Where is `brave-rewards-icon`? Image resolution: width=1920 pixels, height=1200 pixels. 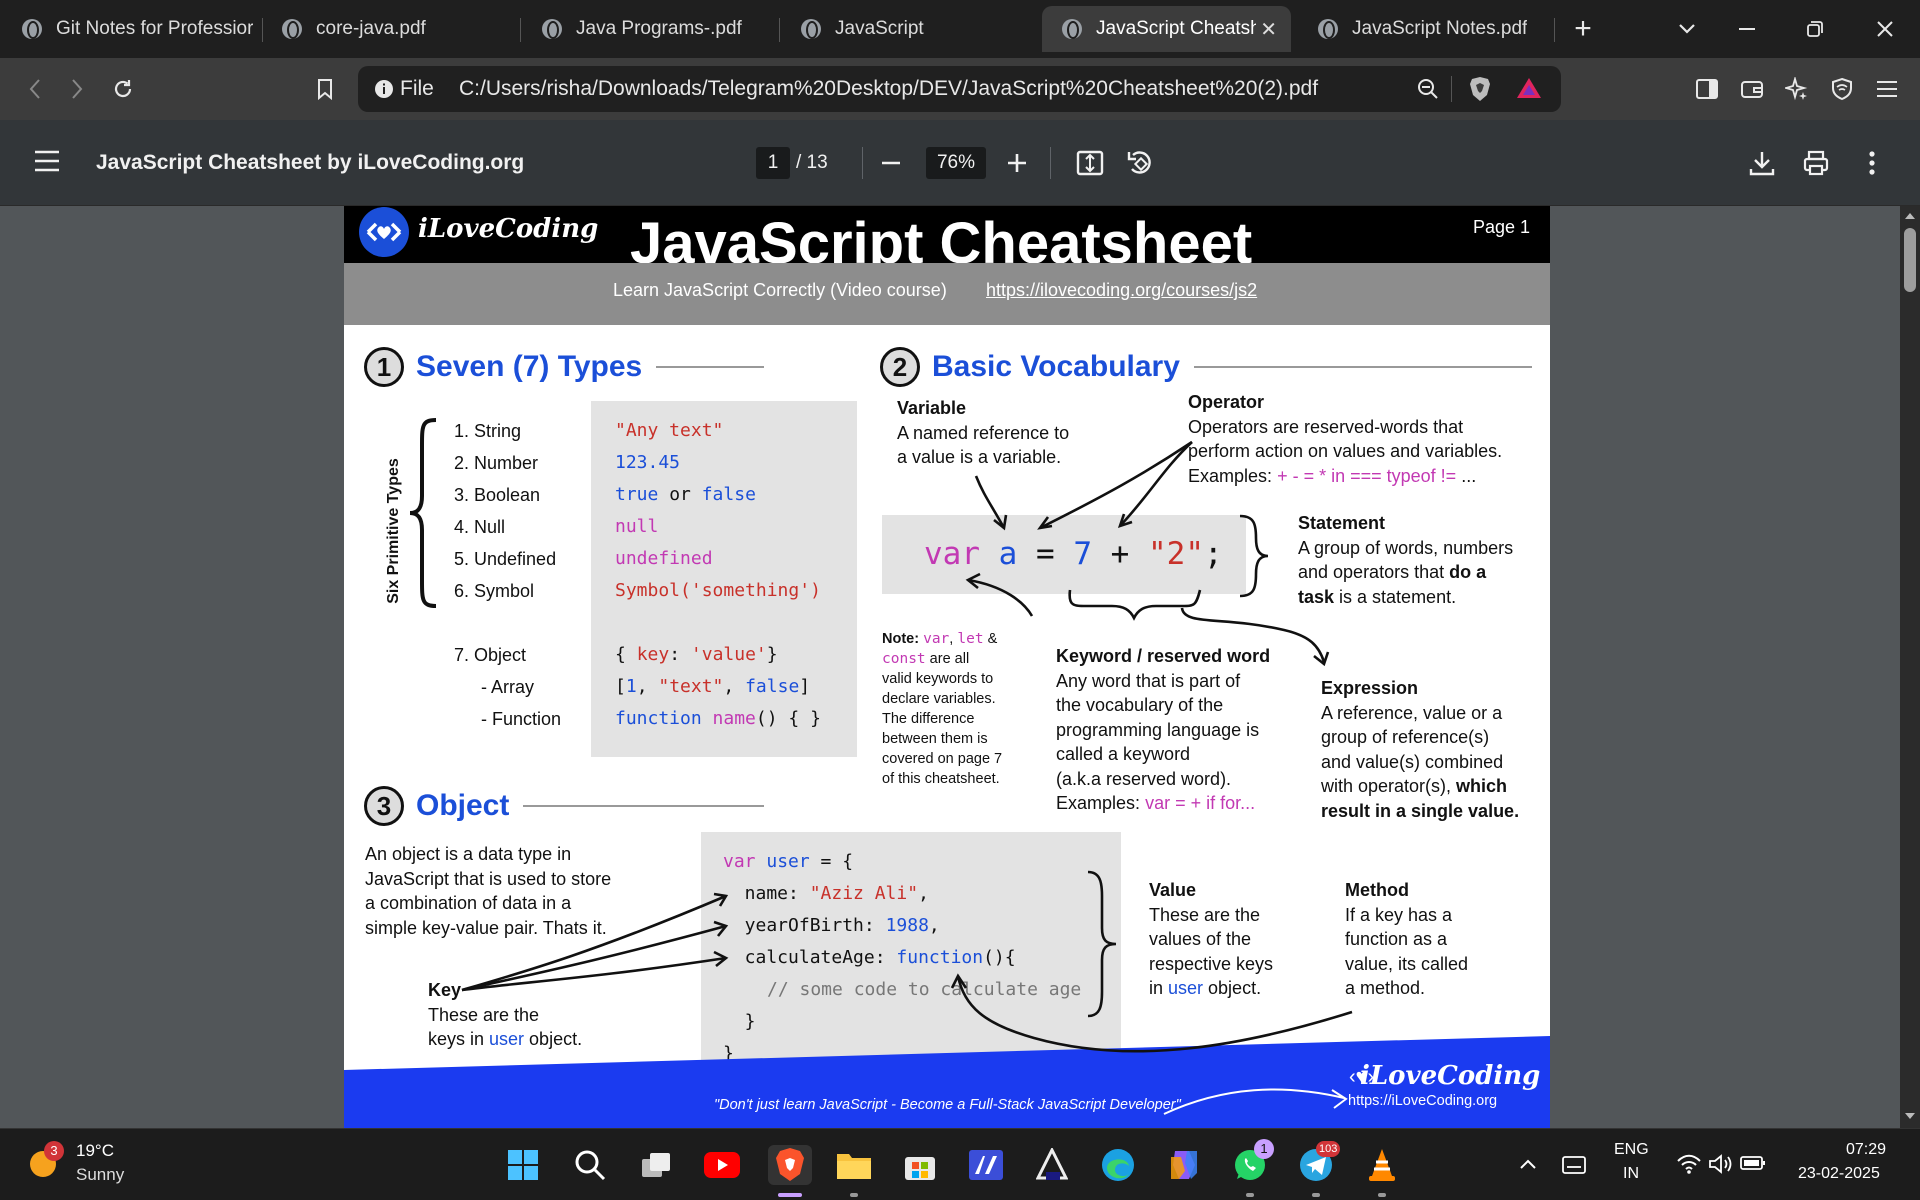
brave-rewards-icon is located at coordinates (1529, 88).